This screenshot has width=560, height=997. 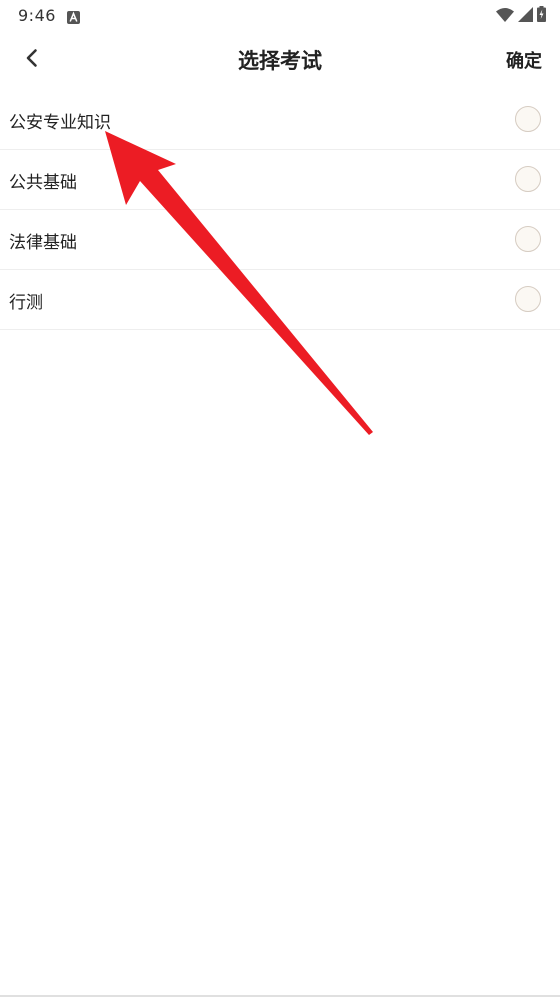 What do you see at coordinates (280, 16) in the screenshot?
I see `status-bar: 9:46` at bounding box center [280, 16].